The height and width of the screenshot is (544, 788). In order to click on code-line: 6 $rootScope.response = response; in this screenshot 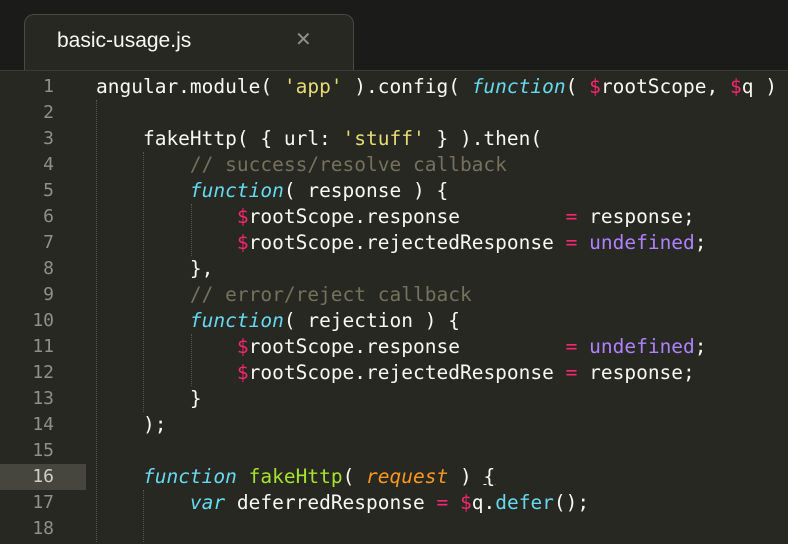, I will do `click(394, 217)`.